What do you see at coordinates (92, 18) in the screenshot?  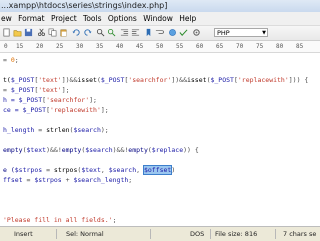 I see `menu-tools: Tools` at bounding box center [92, 18].